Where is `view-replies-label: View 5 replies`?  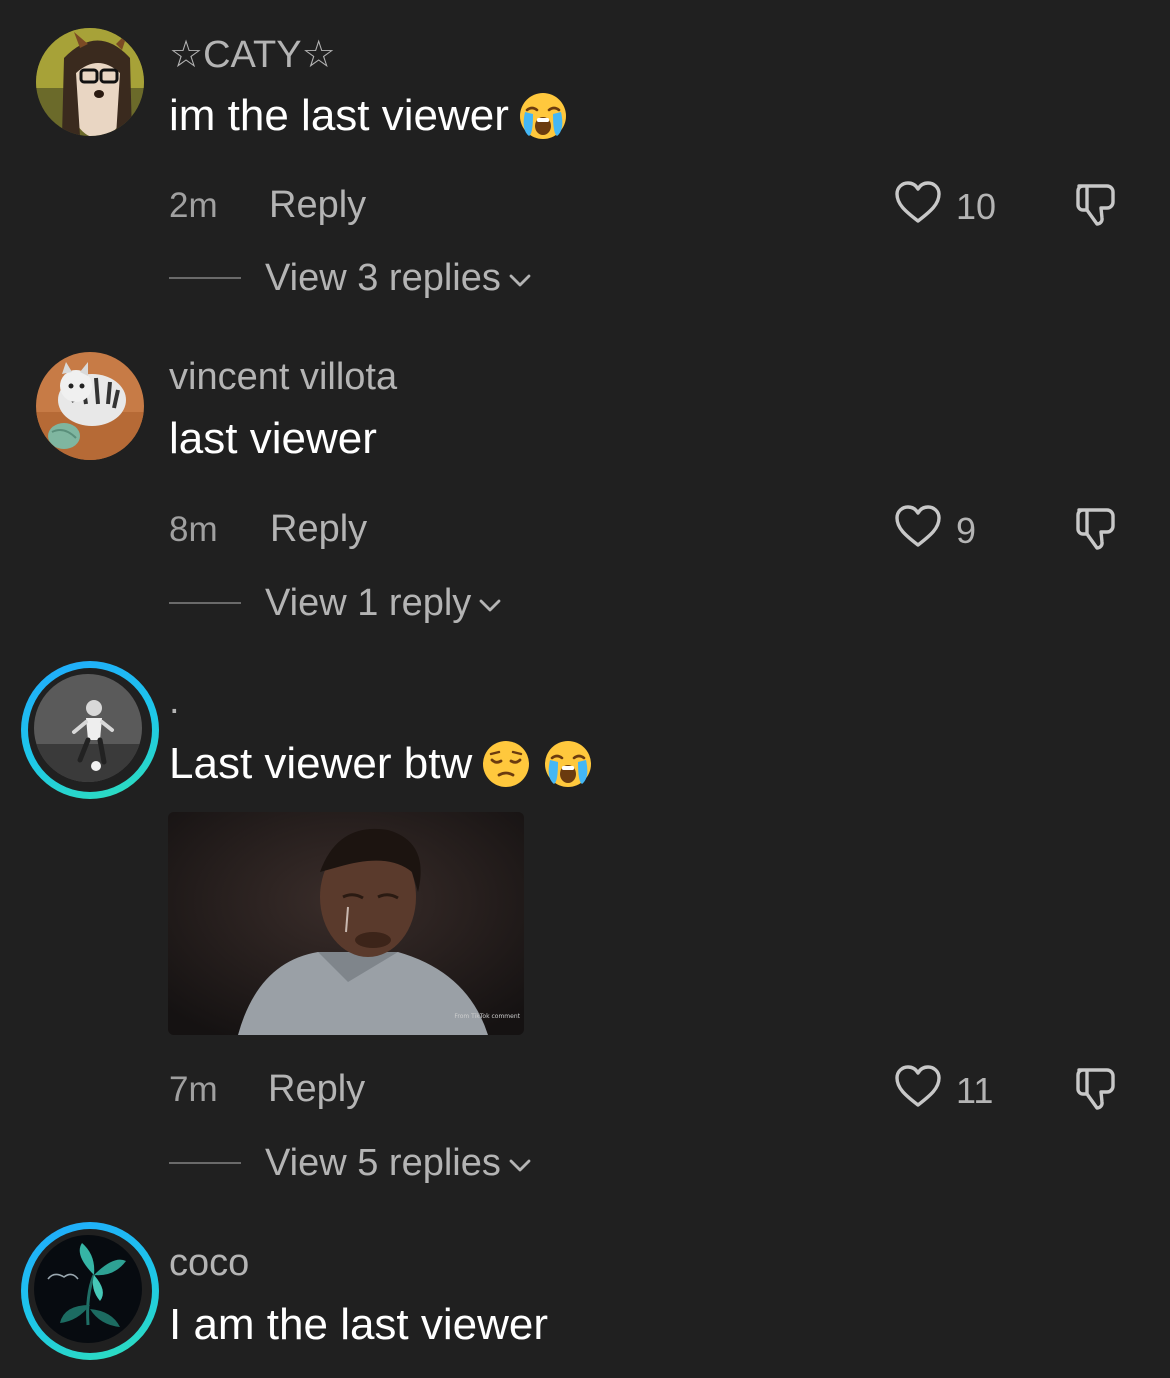 view-replies-label: View 5 replies is located at coordinates (383, 1162).